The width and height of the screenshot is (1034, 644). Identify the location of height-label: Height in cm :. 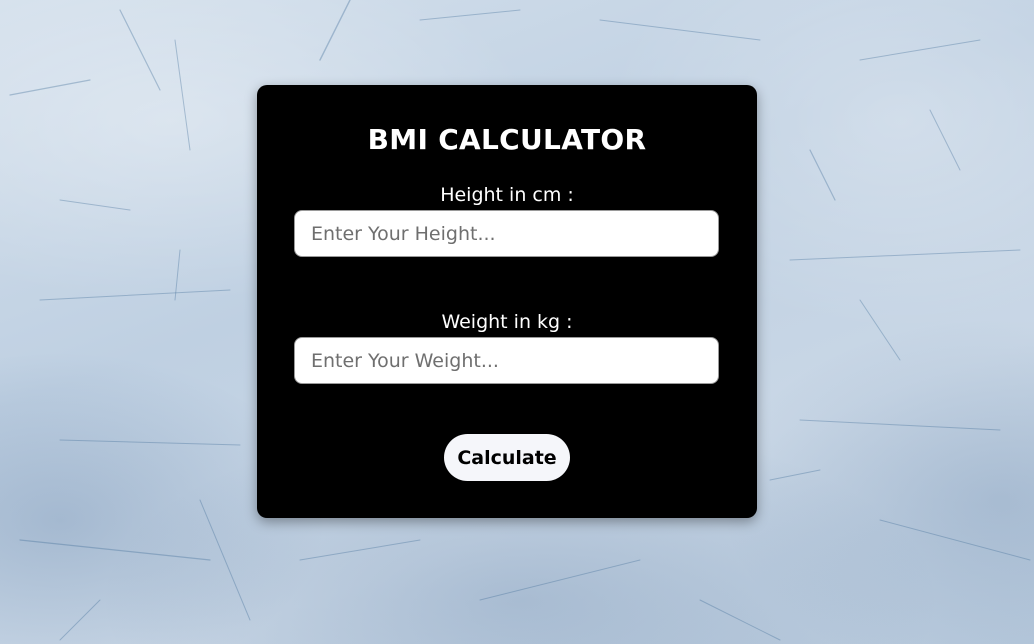
(507, 195).